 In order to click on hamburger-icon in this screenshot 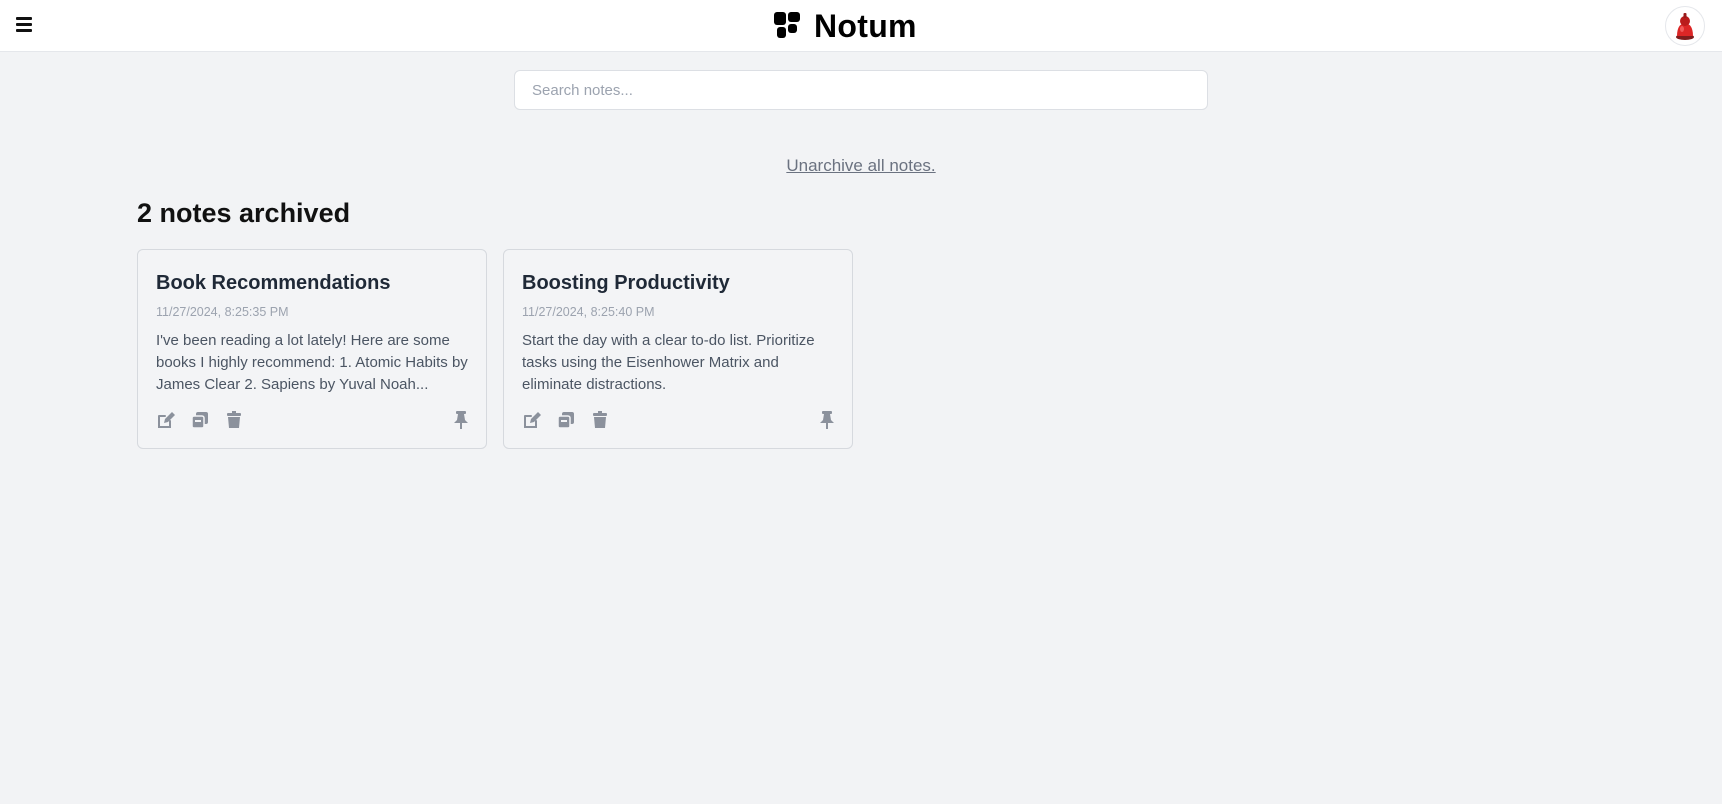, I will do `click(24, 18)`.